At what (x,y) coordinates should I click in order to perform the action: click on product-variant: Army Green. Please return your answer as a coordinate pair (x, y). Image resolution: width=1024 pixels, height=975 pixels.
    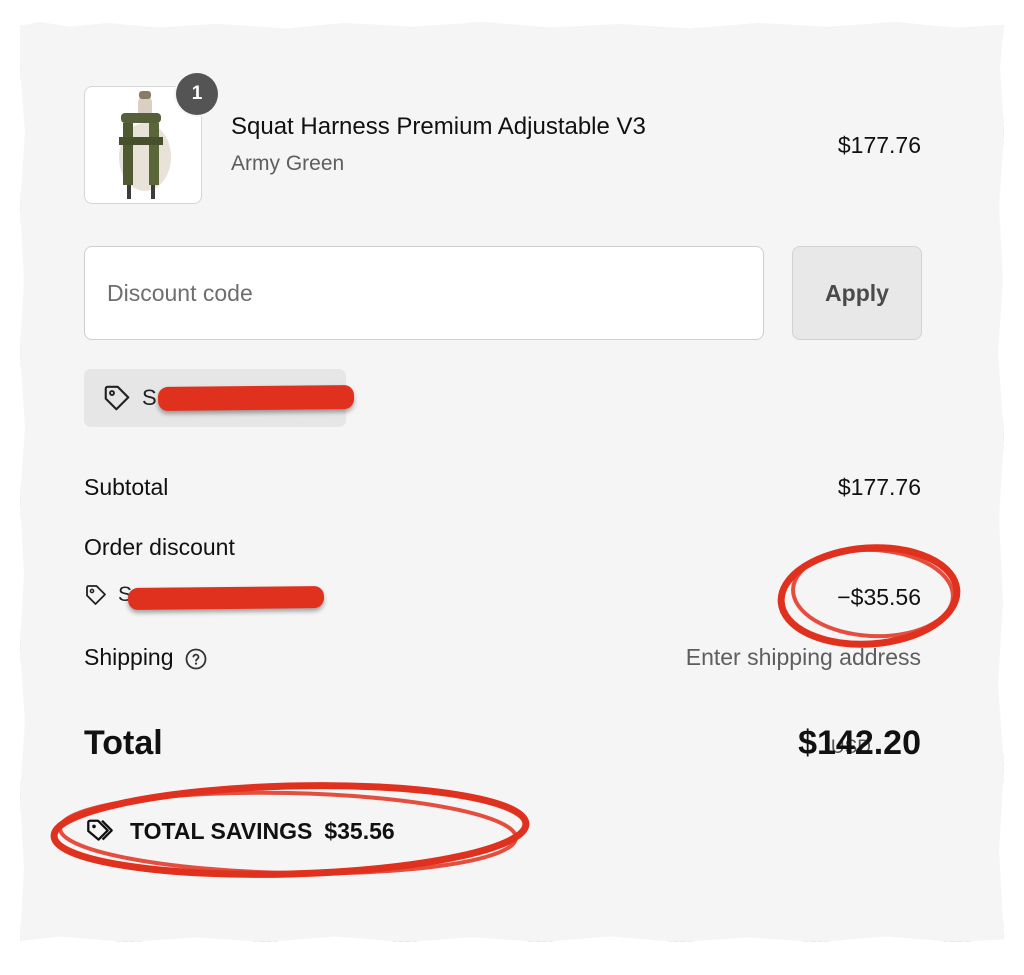
    Looking at the image, I should click on (288, 163).